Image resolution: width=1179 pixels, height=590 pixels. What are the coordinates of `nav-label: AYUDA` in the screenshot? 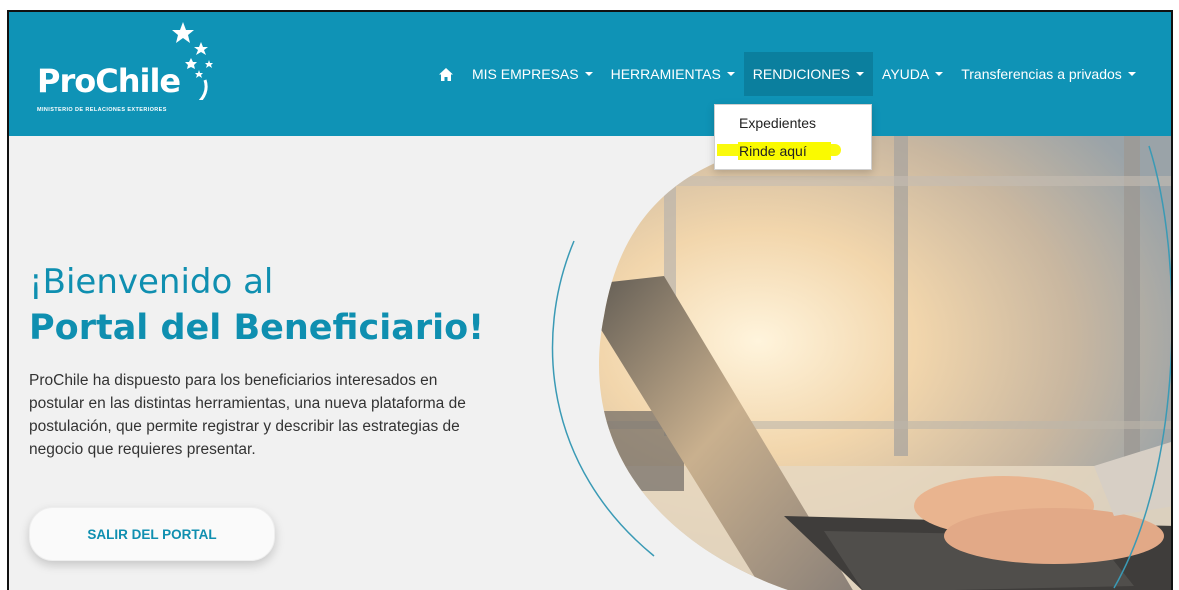 It's located at (906, 74).